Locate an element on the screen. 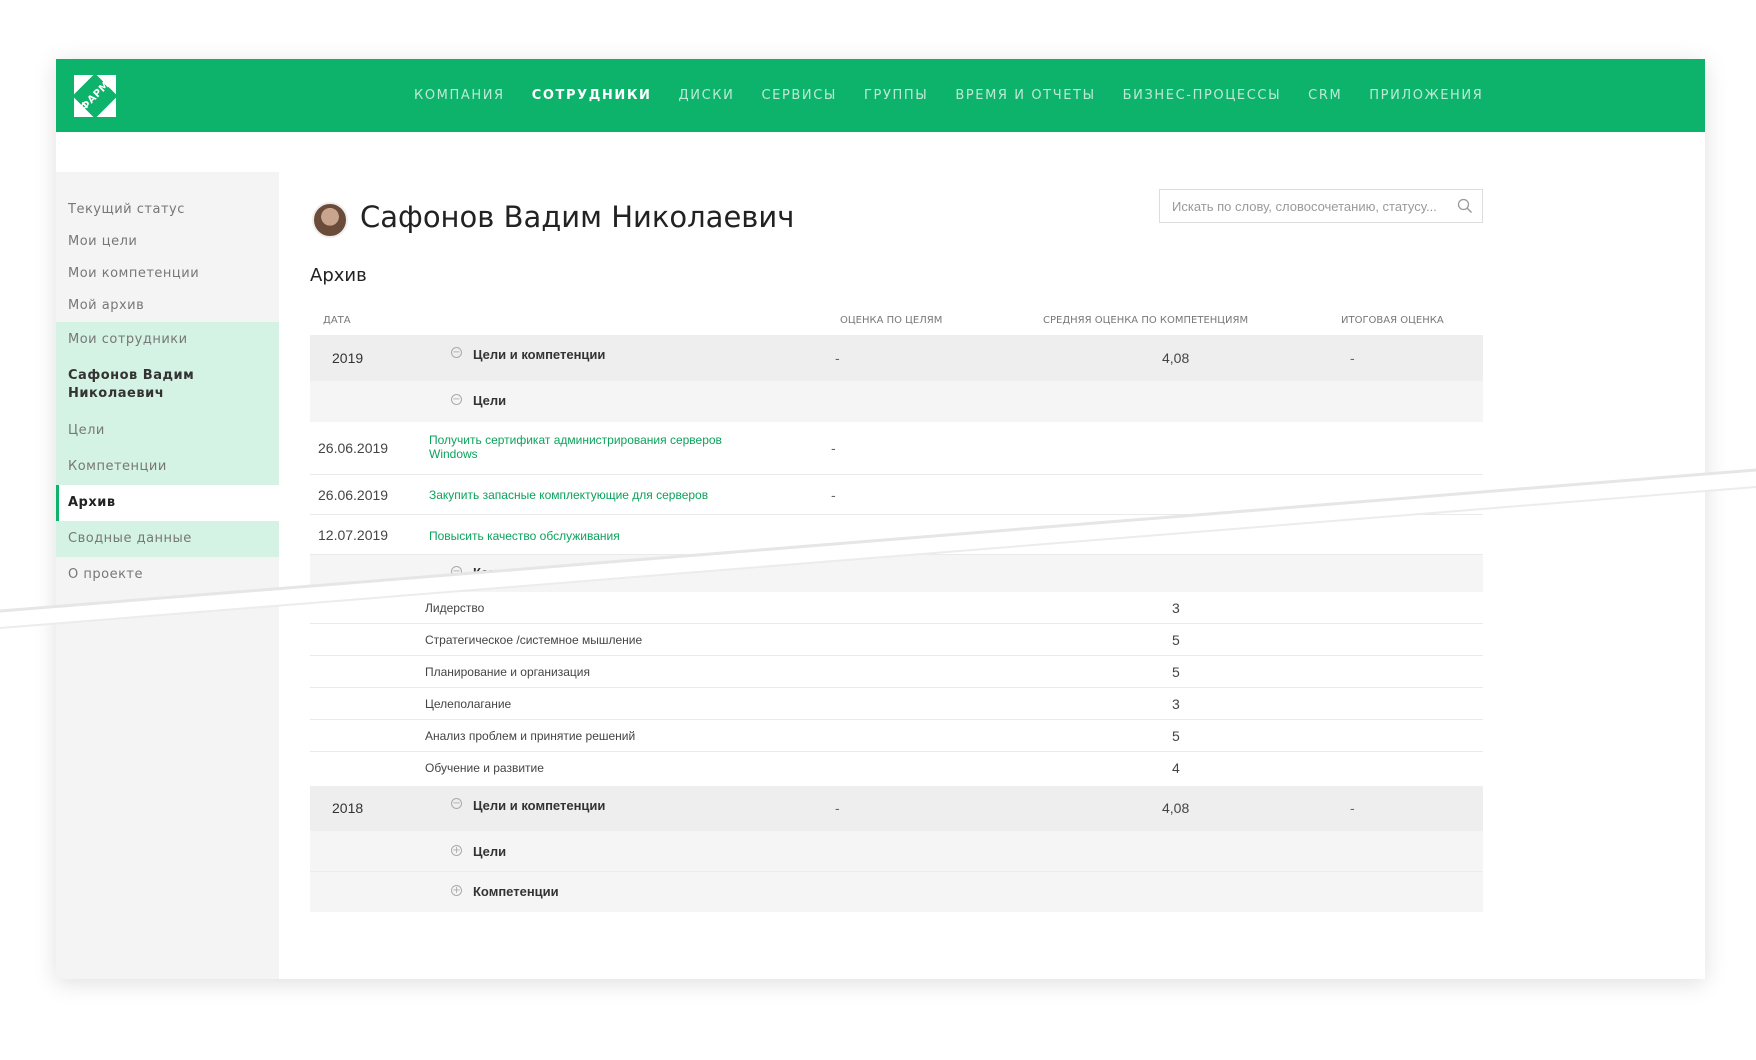 Image resolution: width=1756 pixels, height=1060 pixels. page-title: Сафонов Вадим Николаевич is located at coordinates (577, 217).